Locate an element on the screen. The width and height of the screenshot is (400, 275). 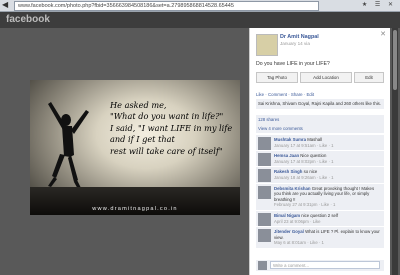
poster-avatar is located at coordinates (267, 45).